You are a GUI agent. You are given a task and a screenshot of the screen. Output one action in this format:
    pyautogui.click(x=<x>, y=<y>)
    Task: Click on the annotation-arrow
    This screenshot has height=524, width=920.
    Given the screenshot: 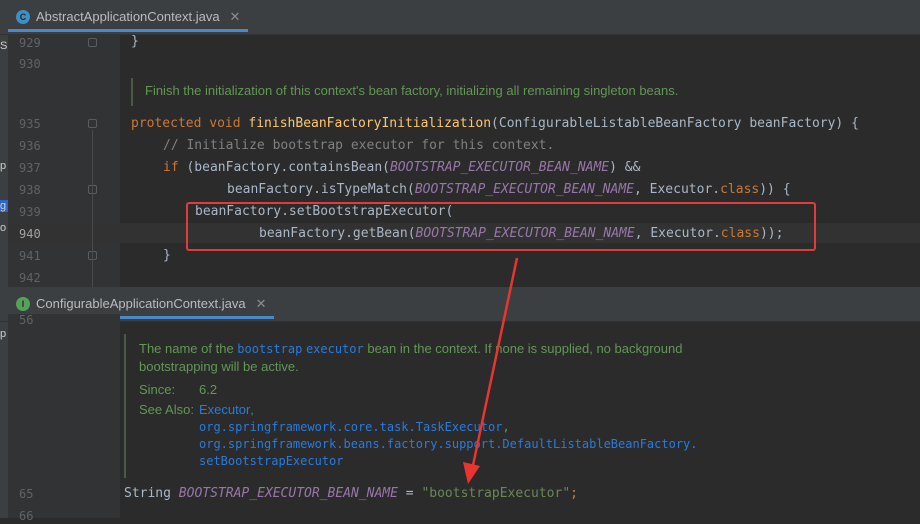 What is the action you would take?
    pyautogui.click(x=491, y=370)
    